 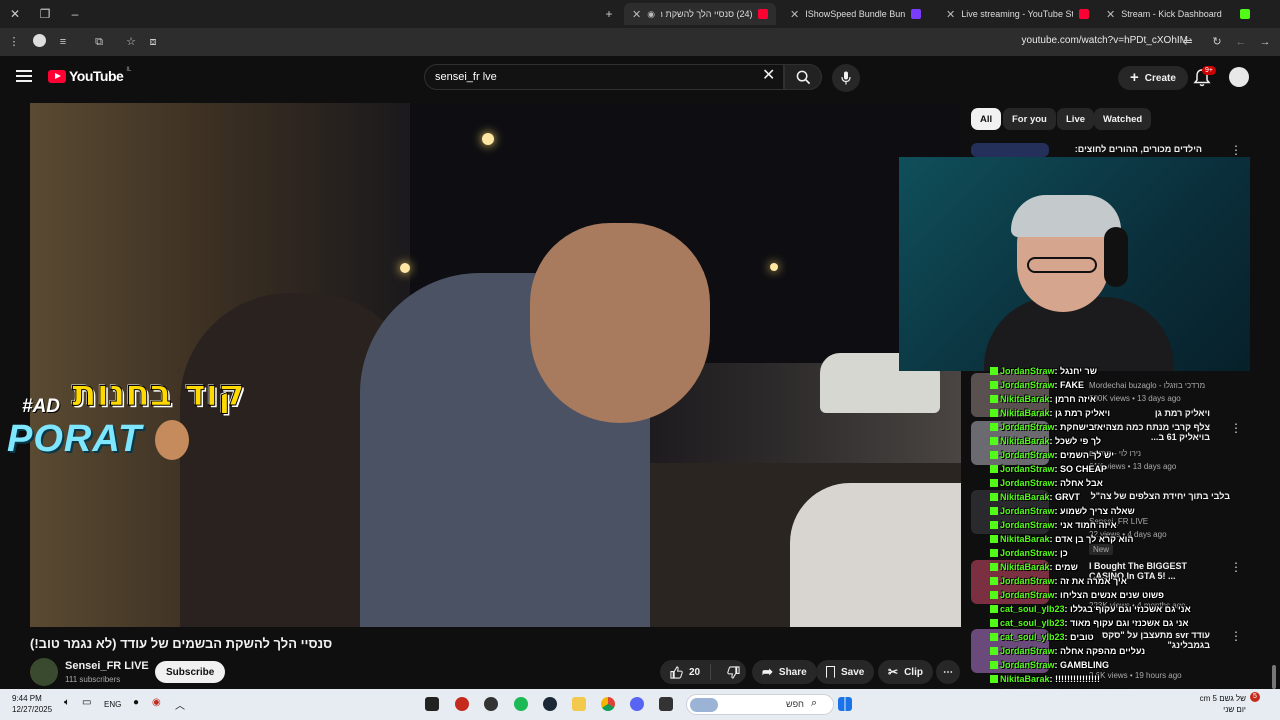 I want to click on tab-ishowspeed: ✕ IShowSpeed Bundle Bundle, so click(x=857, y=14).